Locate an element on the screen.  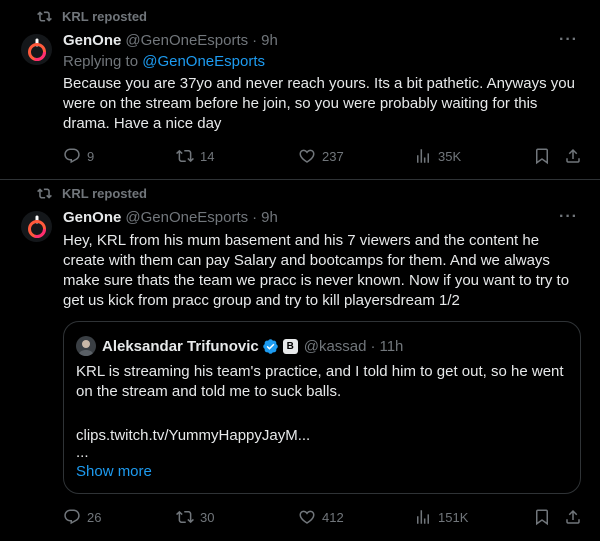
replying-to-link: @GenOneEsports is located at coordinates (203, 61).